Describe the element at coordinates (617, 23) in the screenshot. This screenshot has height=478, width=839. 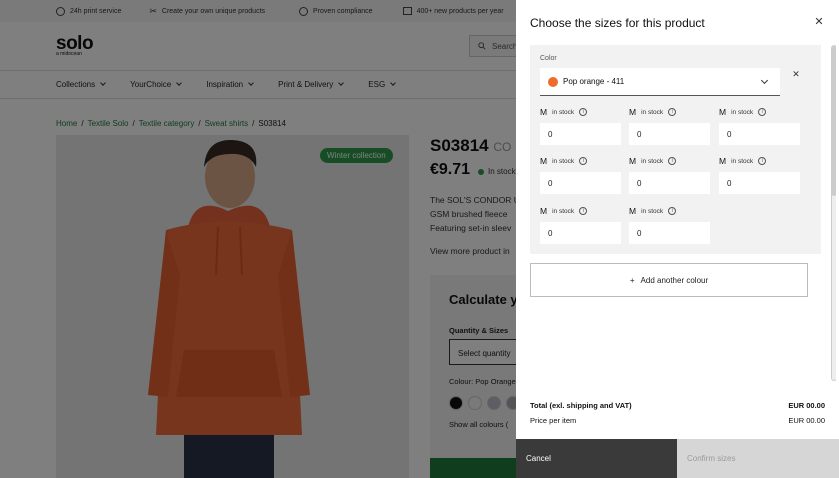
I see `drawer-title: Choose the sizes for this product` at that location.